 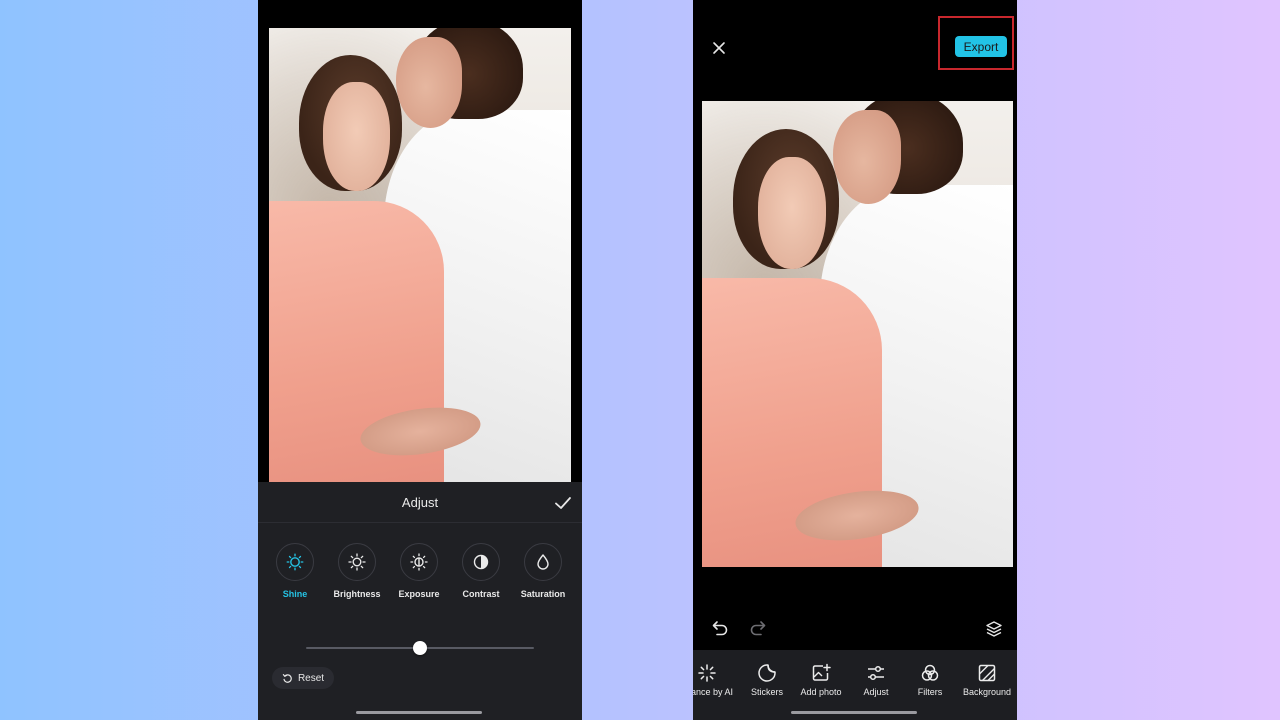 I want to click on shine-slider, so click(x=420, y=648).